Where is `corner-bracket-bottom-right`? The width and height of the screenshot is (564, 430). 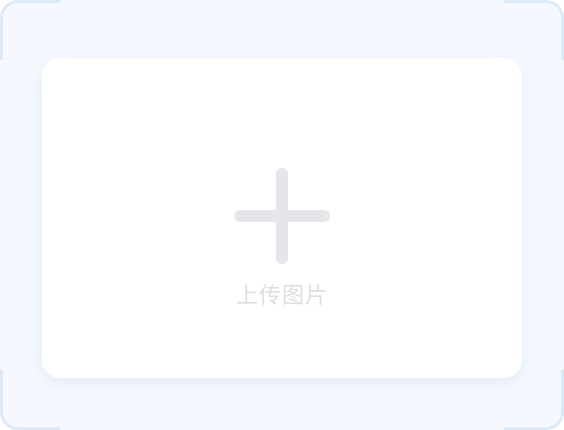
corner-bracket-bottom-right is located at coordinates (534, 400).